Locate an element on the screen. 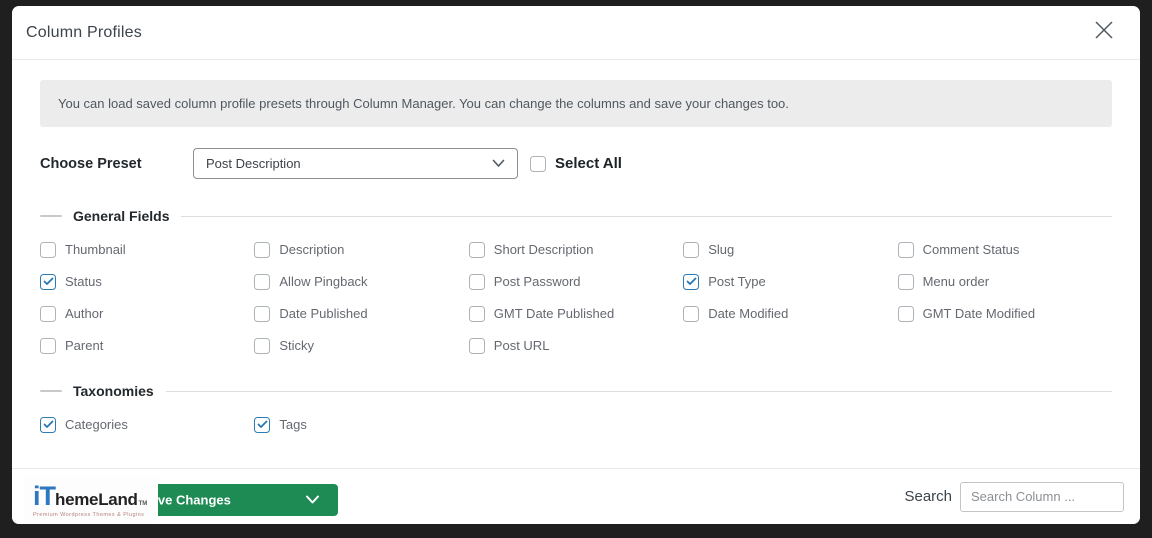 The height and width of the screenshot is (538, 1152). field-checkbox-item: Short Description is located at coordinates (575, 249).